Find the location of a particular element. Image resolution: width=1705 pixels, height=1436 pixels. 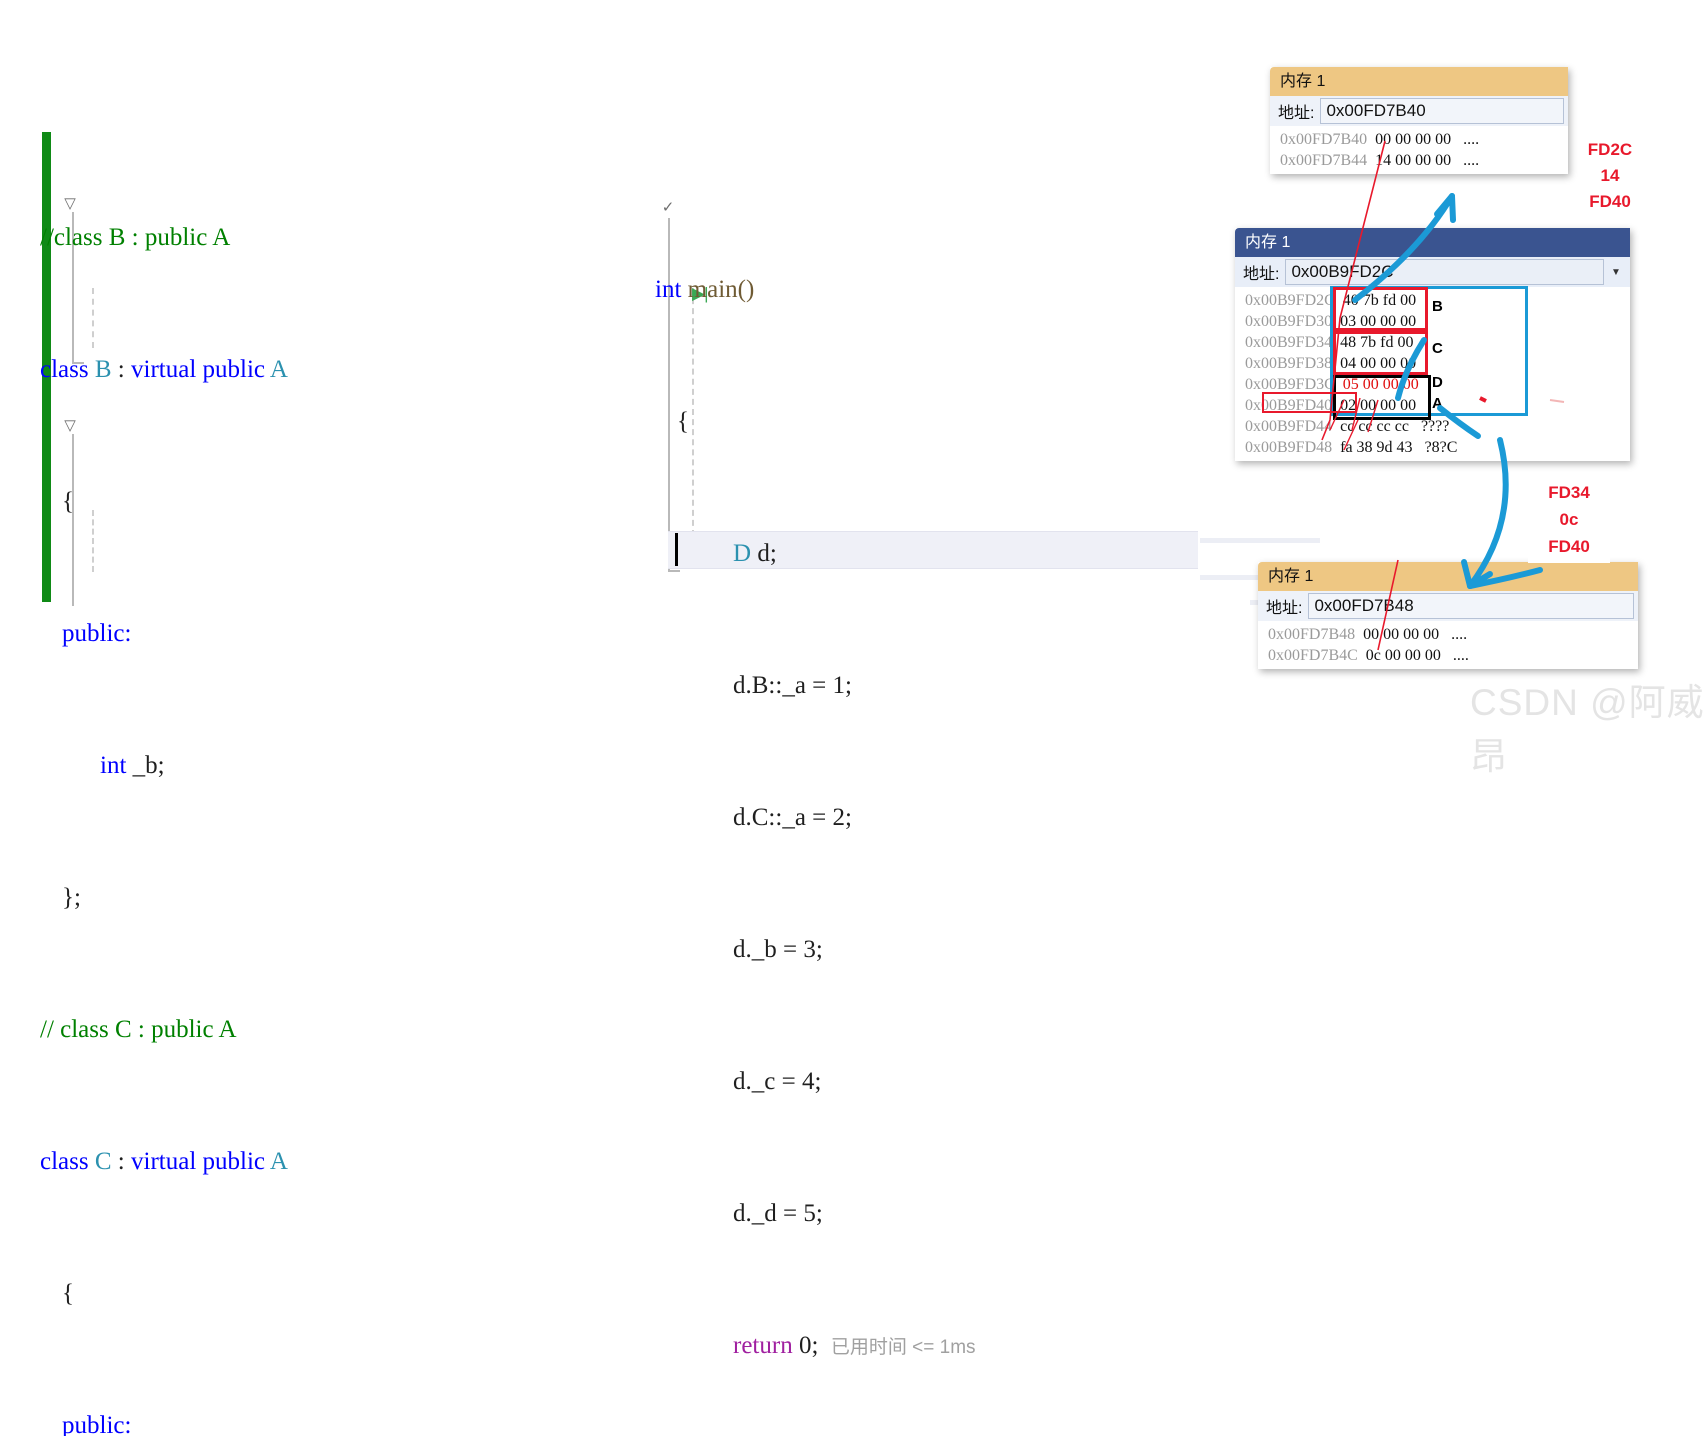

decorative-line is located at coordinates (1260, 540).